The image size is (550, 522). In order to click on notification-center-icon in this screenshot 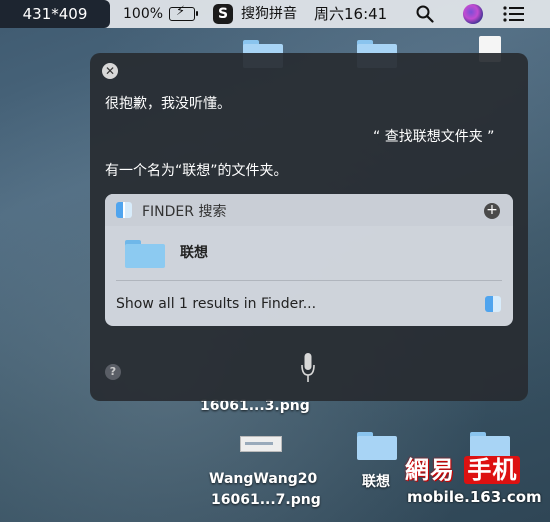, I will do `click(514, 14)`.